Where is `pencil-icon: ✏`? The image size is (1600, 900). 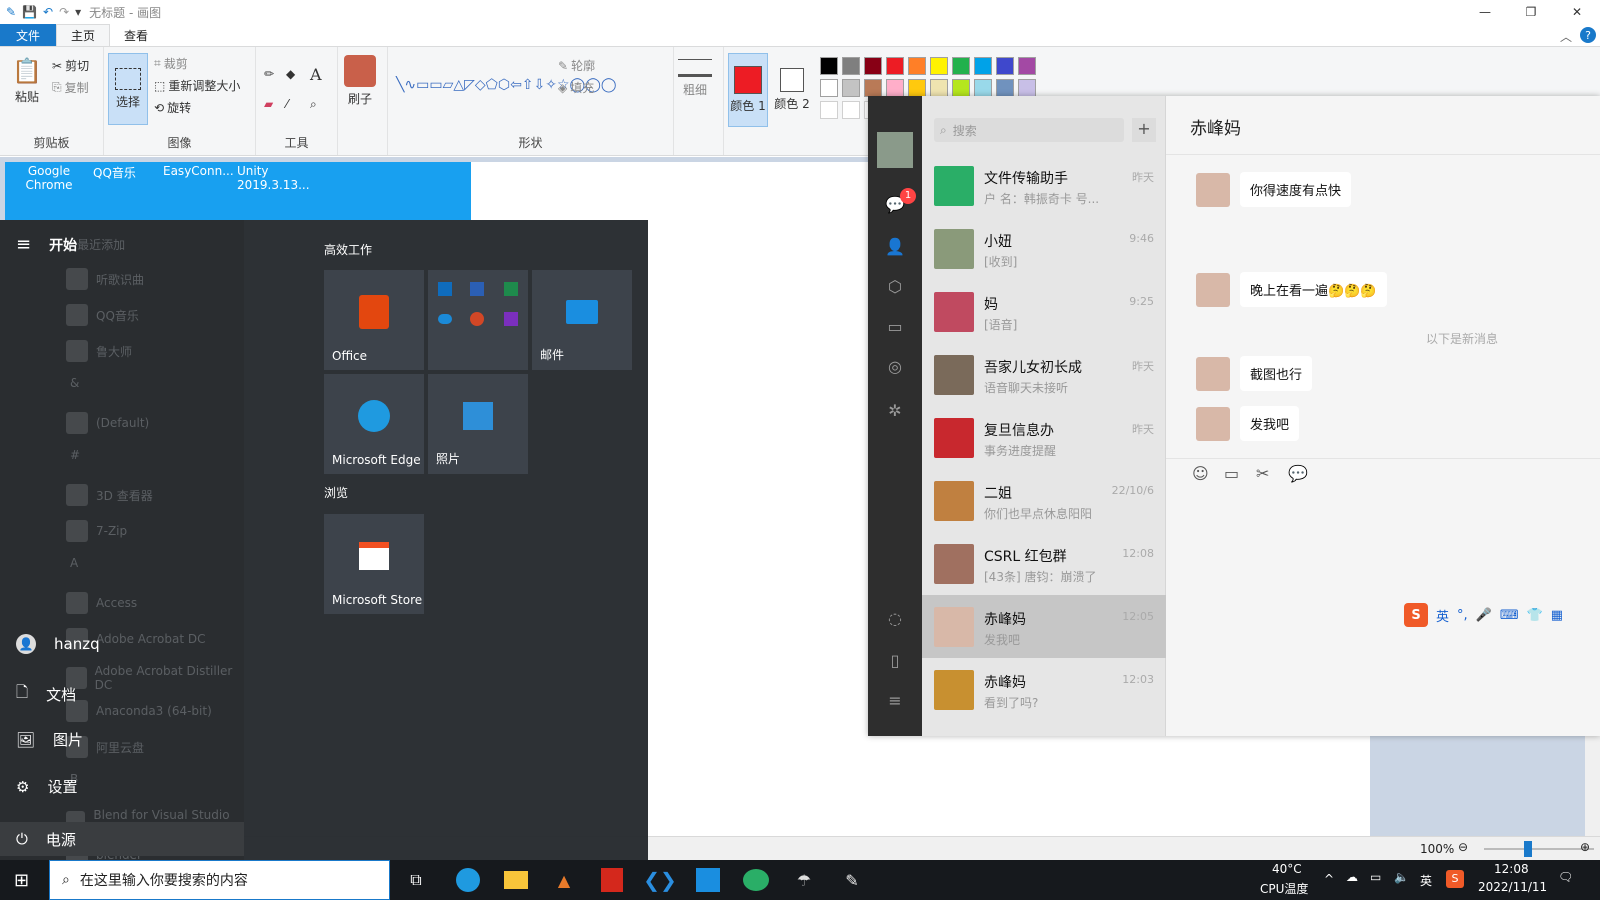
pencil-icon: ✏ is located at coordinates (269, 74).